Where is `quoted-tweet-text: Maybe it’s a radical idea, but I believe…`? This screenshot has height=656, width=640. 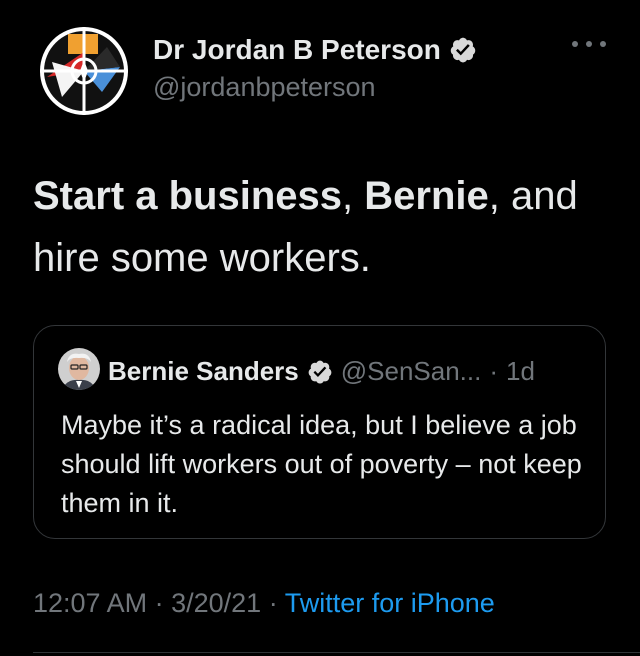
quoted-tweet-text: Maybe it’s a radical idea, but I believe… is located at coordinates (321, 464).